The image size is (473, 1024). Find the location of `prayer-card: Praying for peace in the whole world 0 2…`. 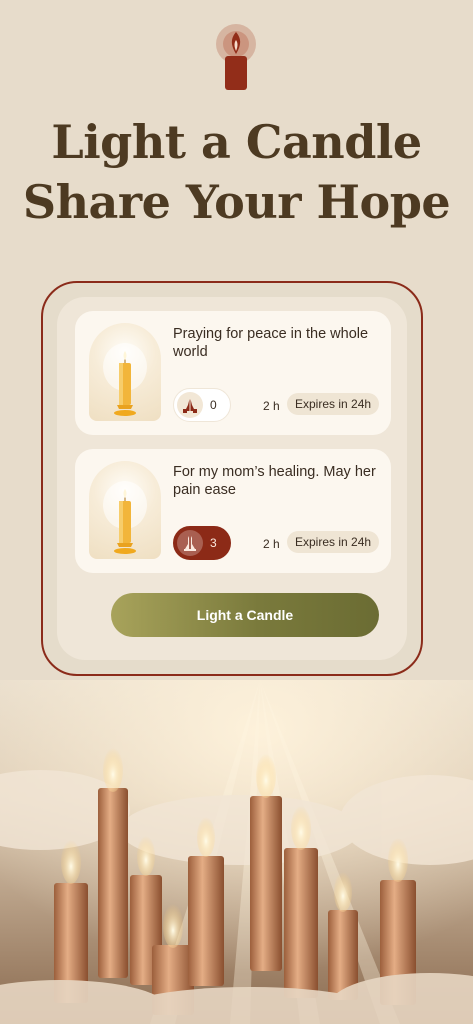

prayer-card: Praying for peace in the whole world 0 2… is located at coordinates (233, 373).